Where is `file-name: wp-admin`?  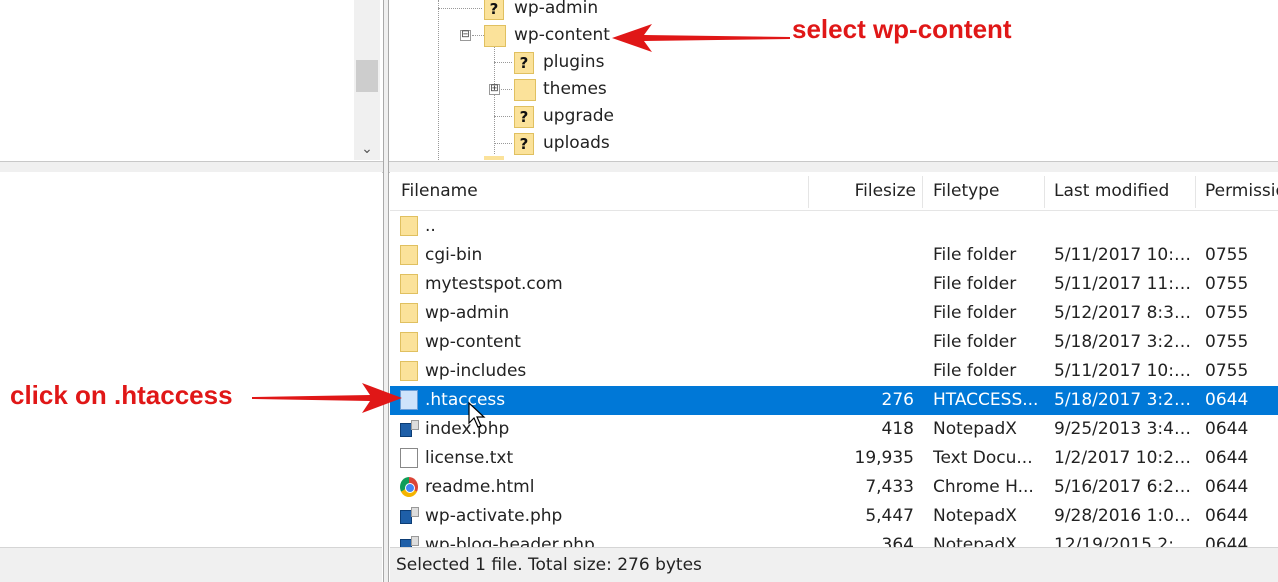
file-name: wp-admin is located at coordinates (467, 313).